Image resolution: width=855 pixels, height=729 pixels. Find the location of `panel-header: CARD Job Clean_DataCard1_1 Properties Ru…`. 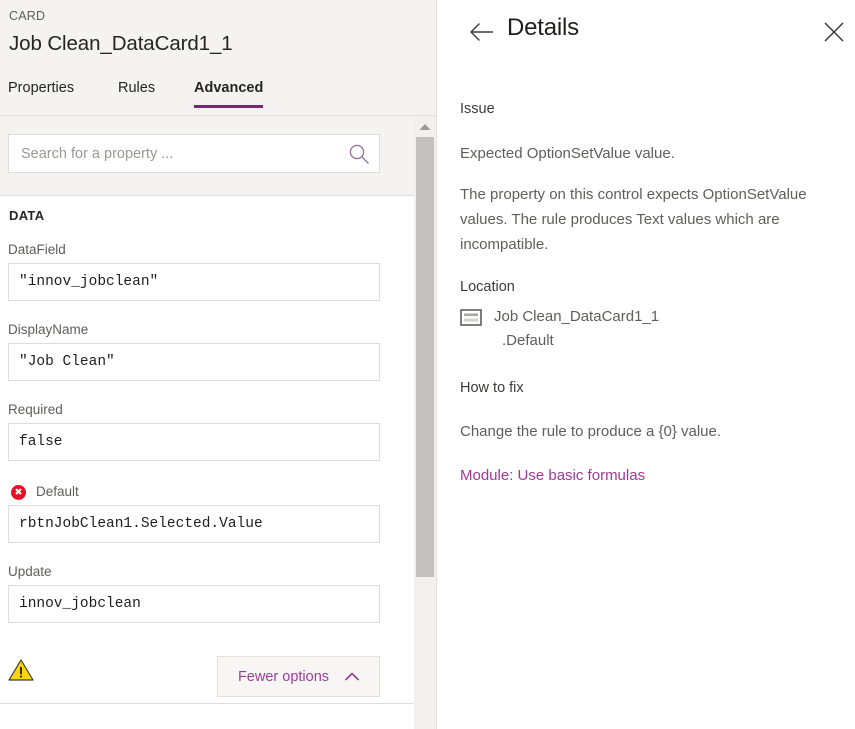

panel-header: CARD Job Clean_DataCard1_1 Properties Ru… is located at coordinates (218, 58).